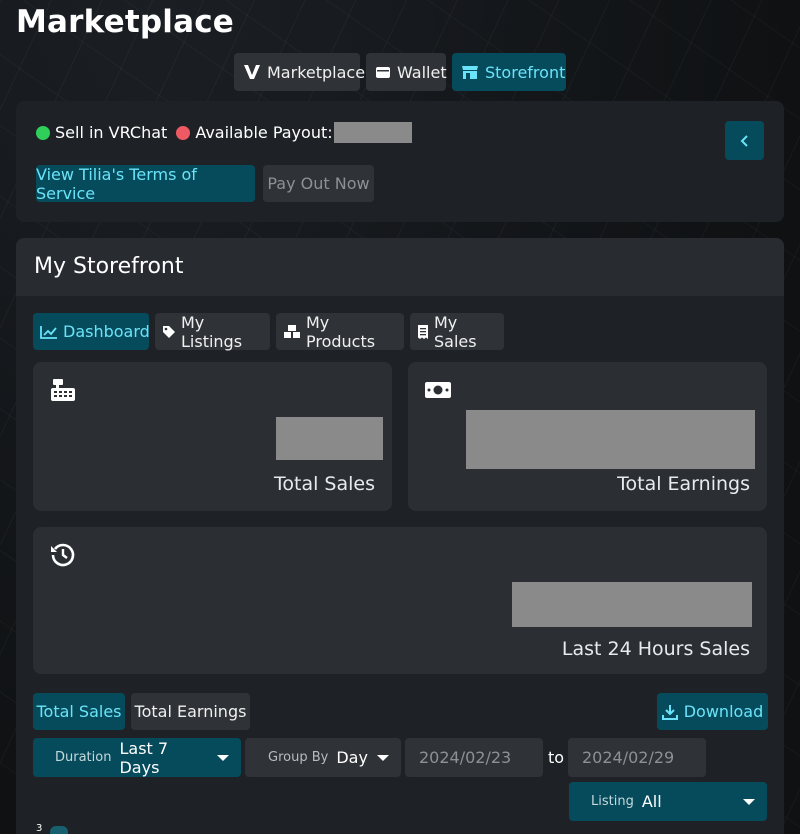 The height and width of the screenshot is (834, 800). I want to click on storefront-title: My Storefront, so click(109, 266).